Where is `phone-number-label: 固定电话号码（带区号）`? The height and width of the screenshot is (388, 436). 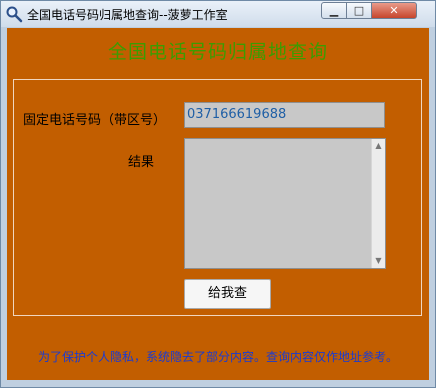 phone-number-label: 固定电话号码（带区号） is located at coordinates (95, 120).